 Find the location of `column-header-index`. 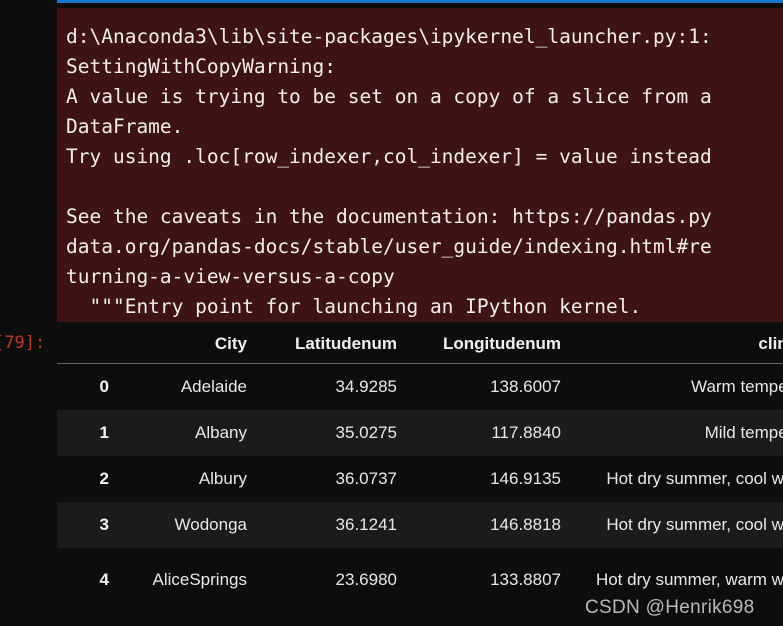

column-header-index is located at coordinates (87, 347).